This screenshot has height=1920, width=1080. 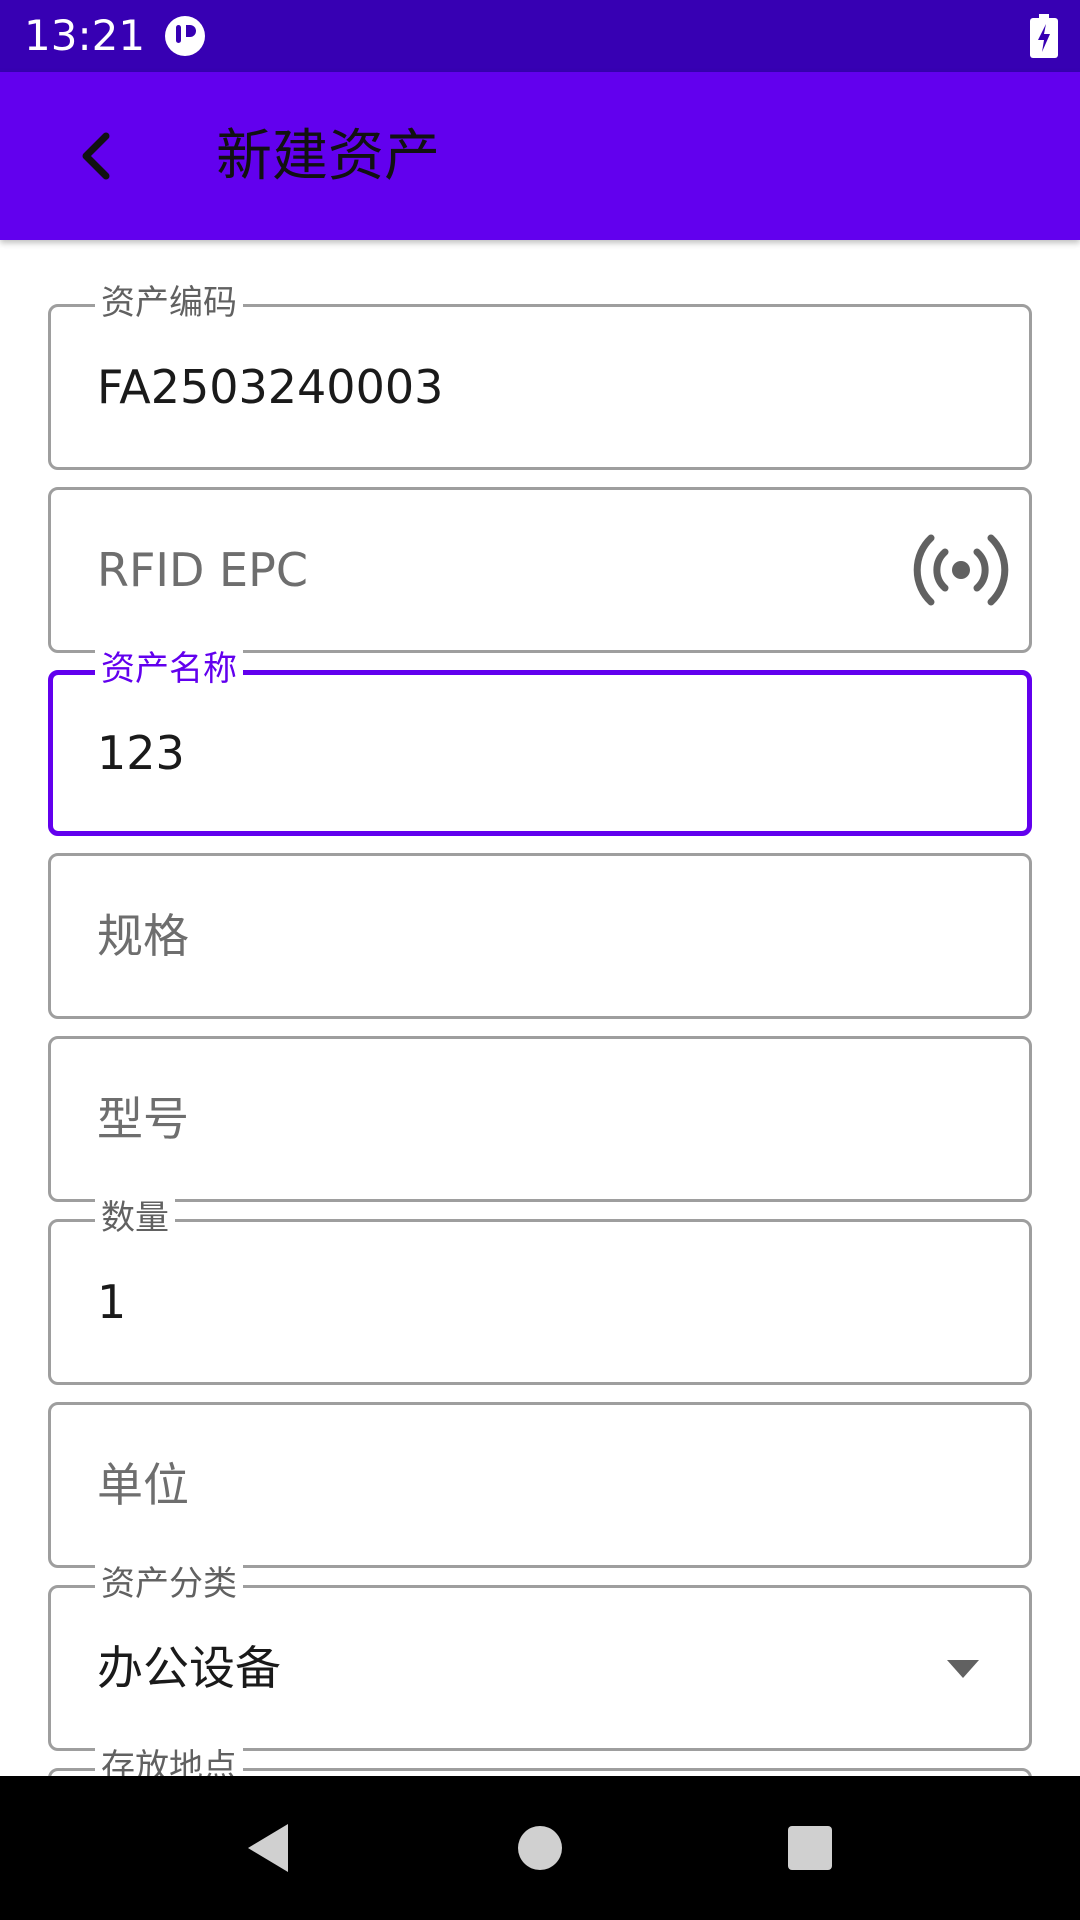 What do you see at coordinates (143, 1119) in the screenshot?
I see `model-placeholder: 型号` at bounding box center [143, 1119].